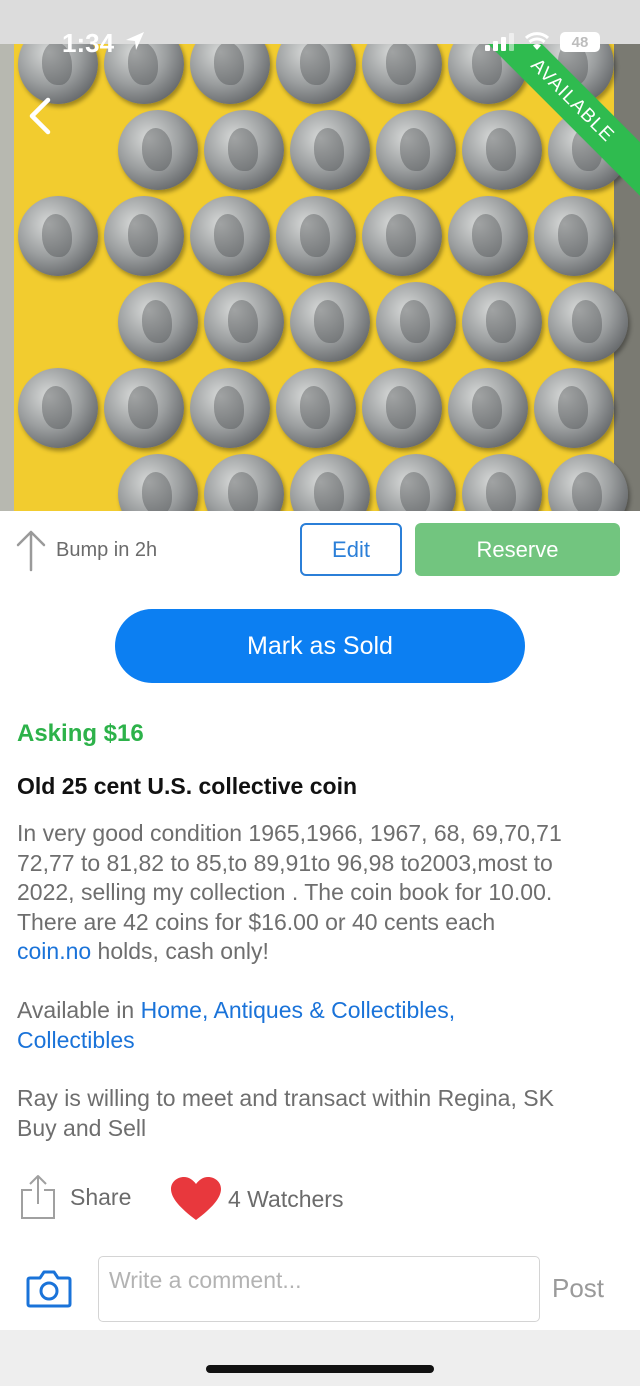 The width and height of the screenshot is (640, 1386). Describe the element at coordinates (82, 1127) in the screenshot. I see `meet-line: Buy and Sell` at that location.